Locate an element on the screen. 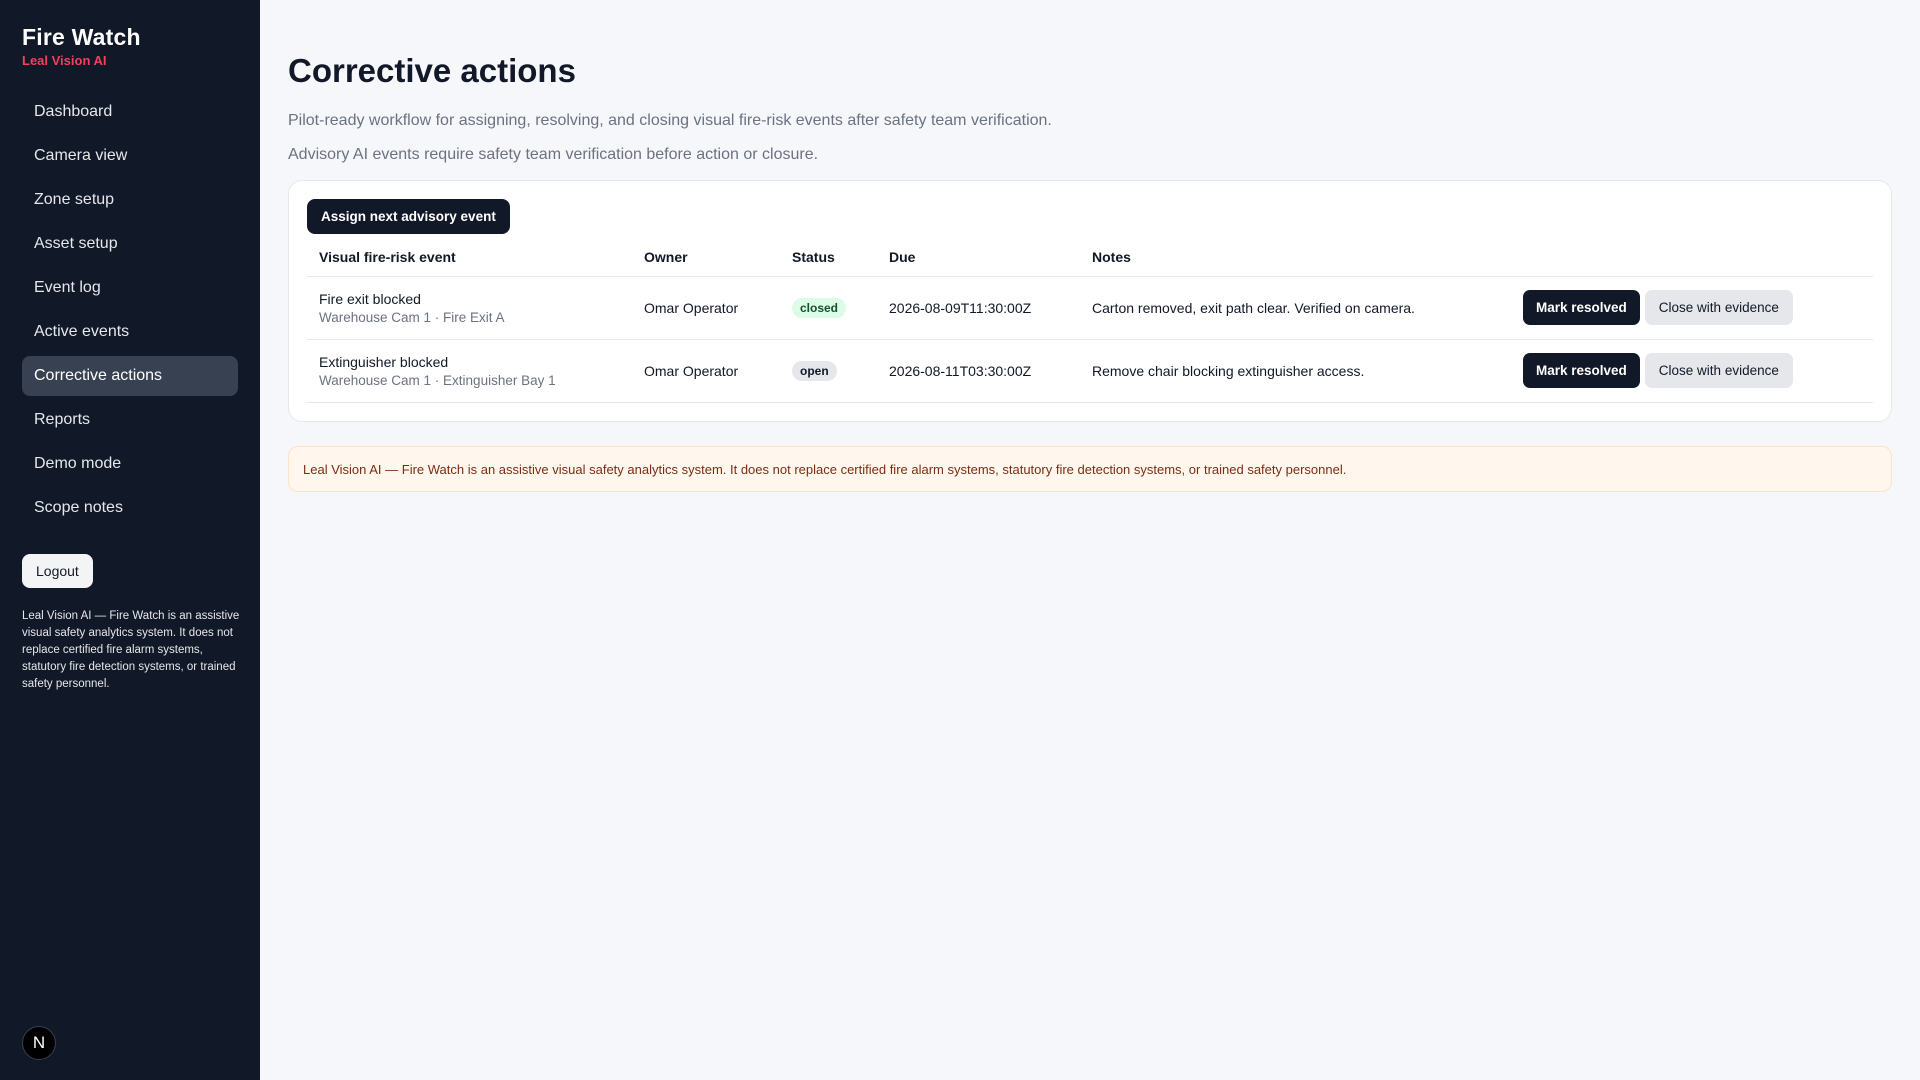 The height and width of the screenshot is (1080, 1920). sidebar-item-reports: Reports is located at coordinates (130, 420).